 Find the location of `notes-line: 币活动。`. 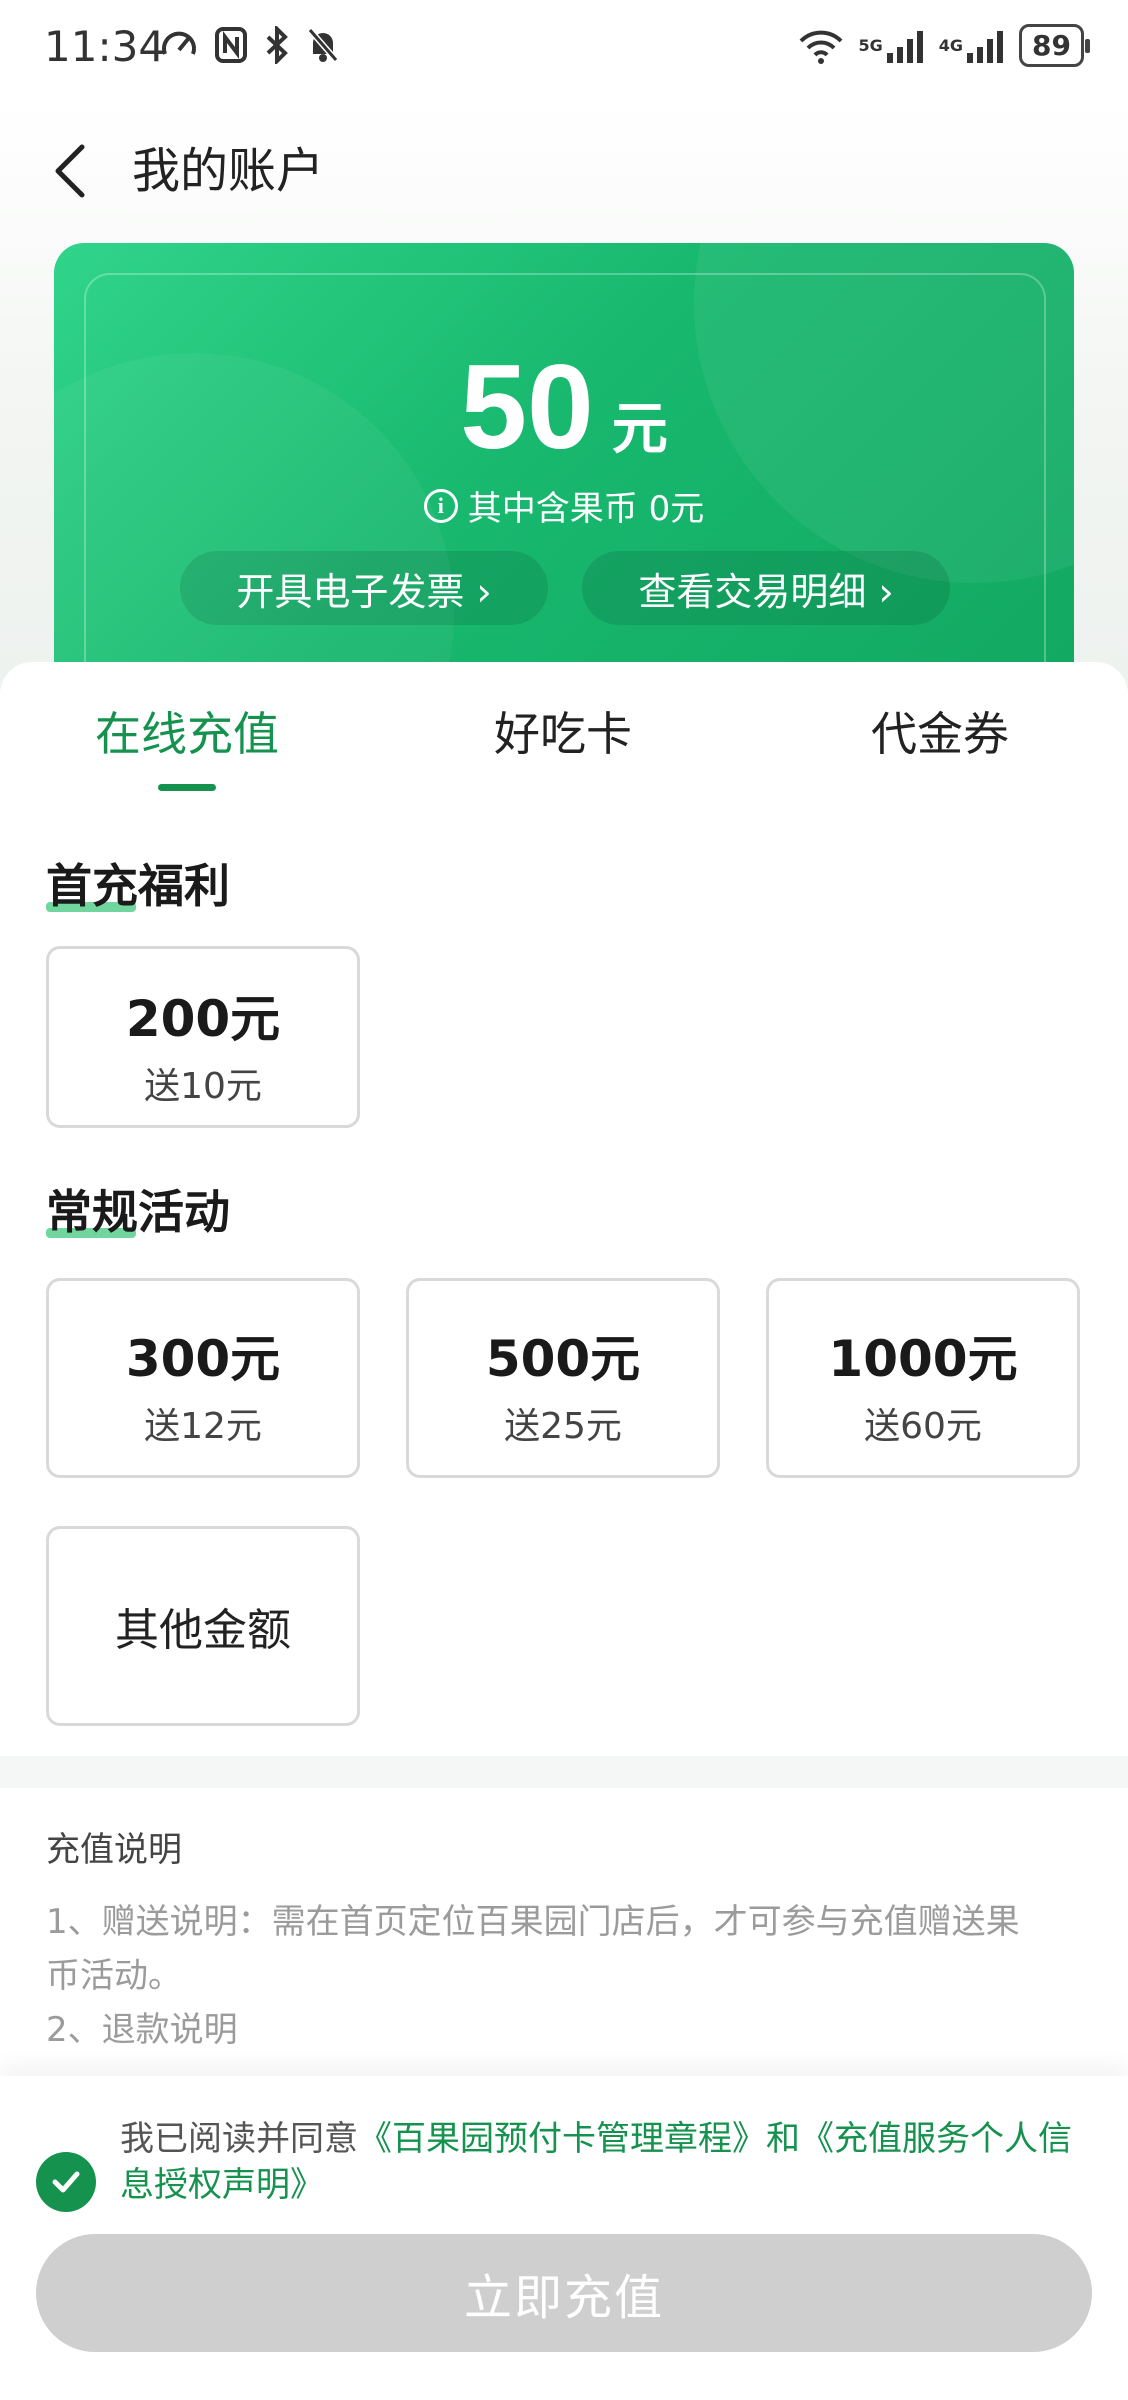

notes-line: 币活动。 is located at coordinates (114, 1976).